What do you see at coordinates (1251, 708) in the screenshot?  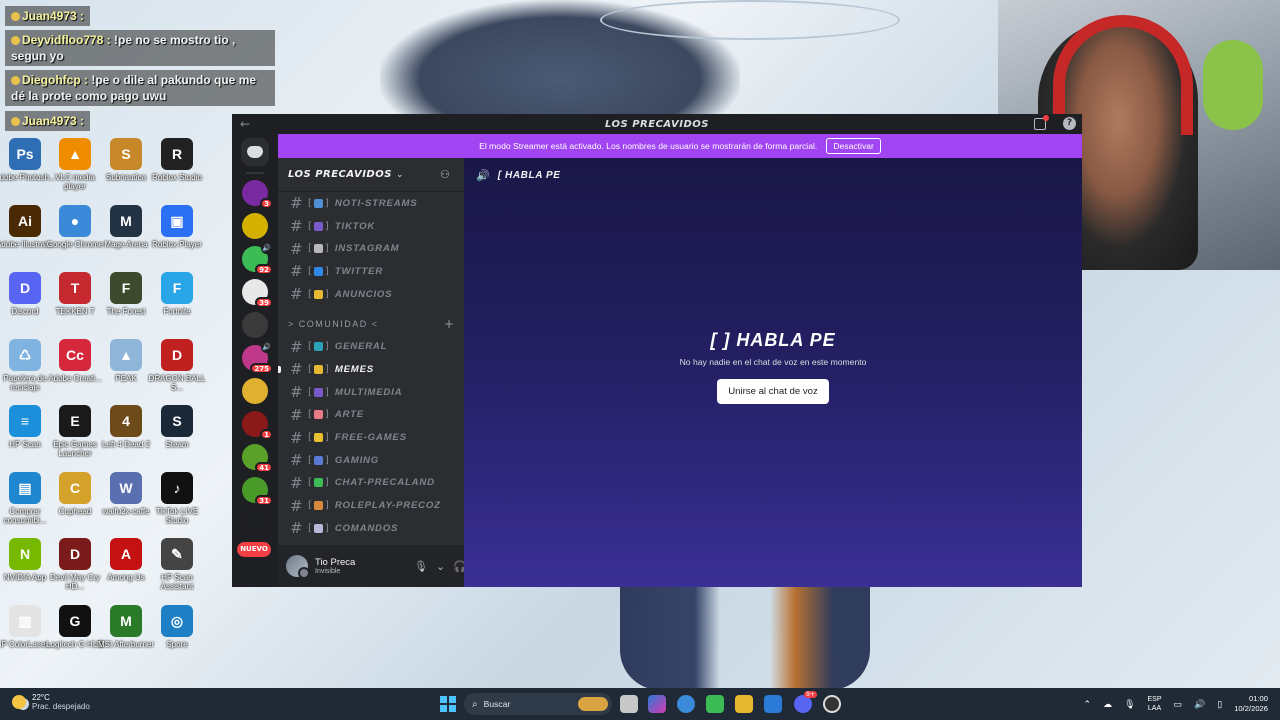 I see `date: 10/2/2026` at bounding box center [1251, 708].